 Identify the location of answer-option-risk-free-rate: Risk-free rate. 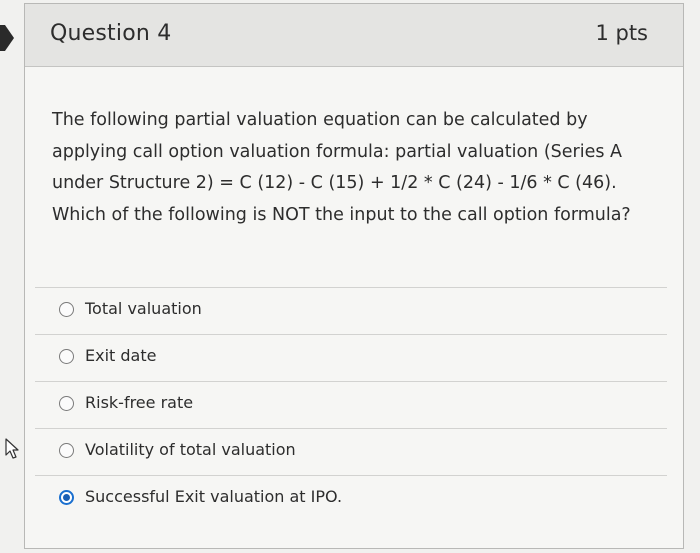
(351, 404).